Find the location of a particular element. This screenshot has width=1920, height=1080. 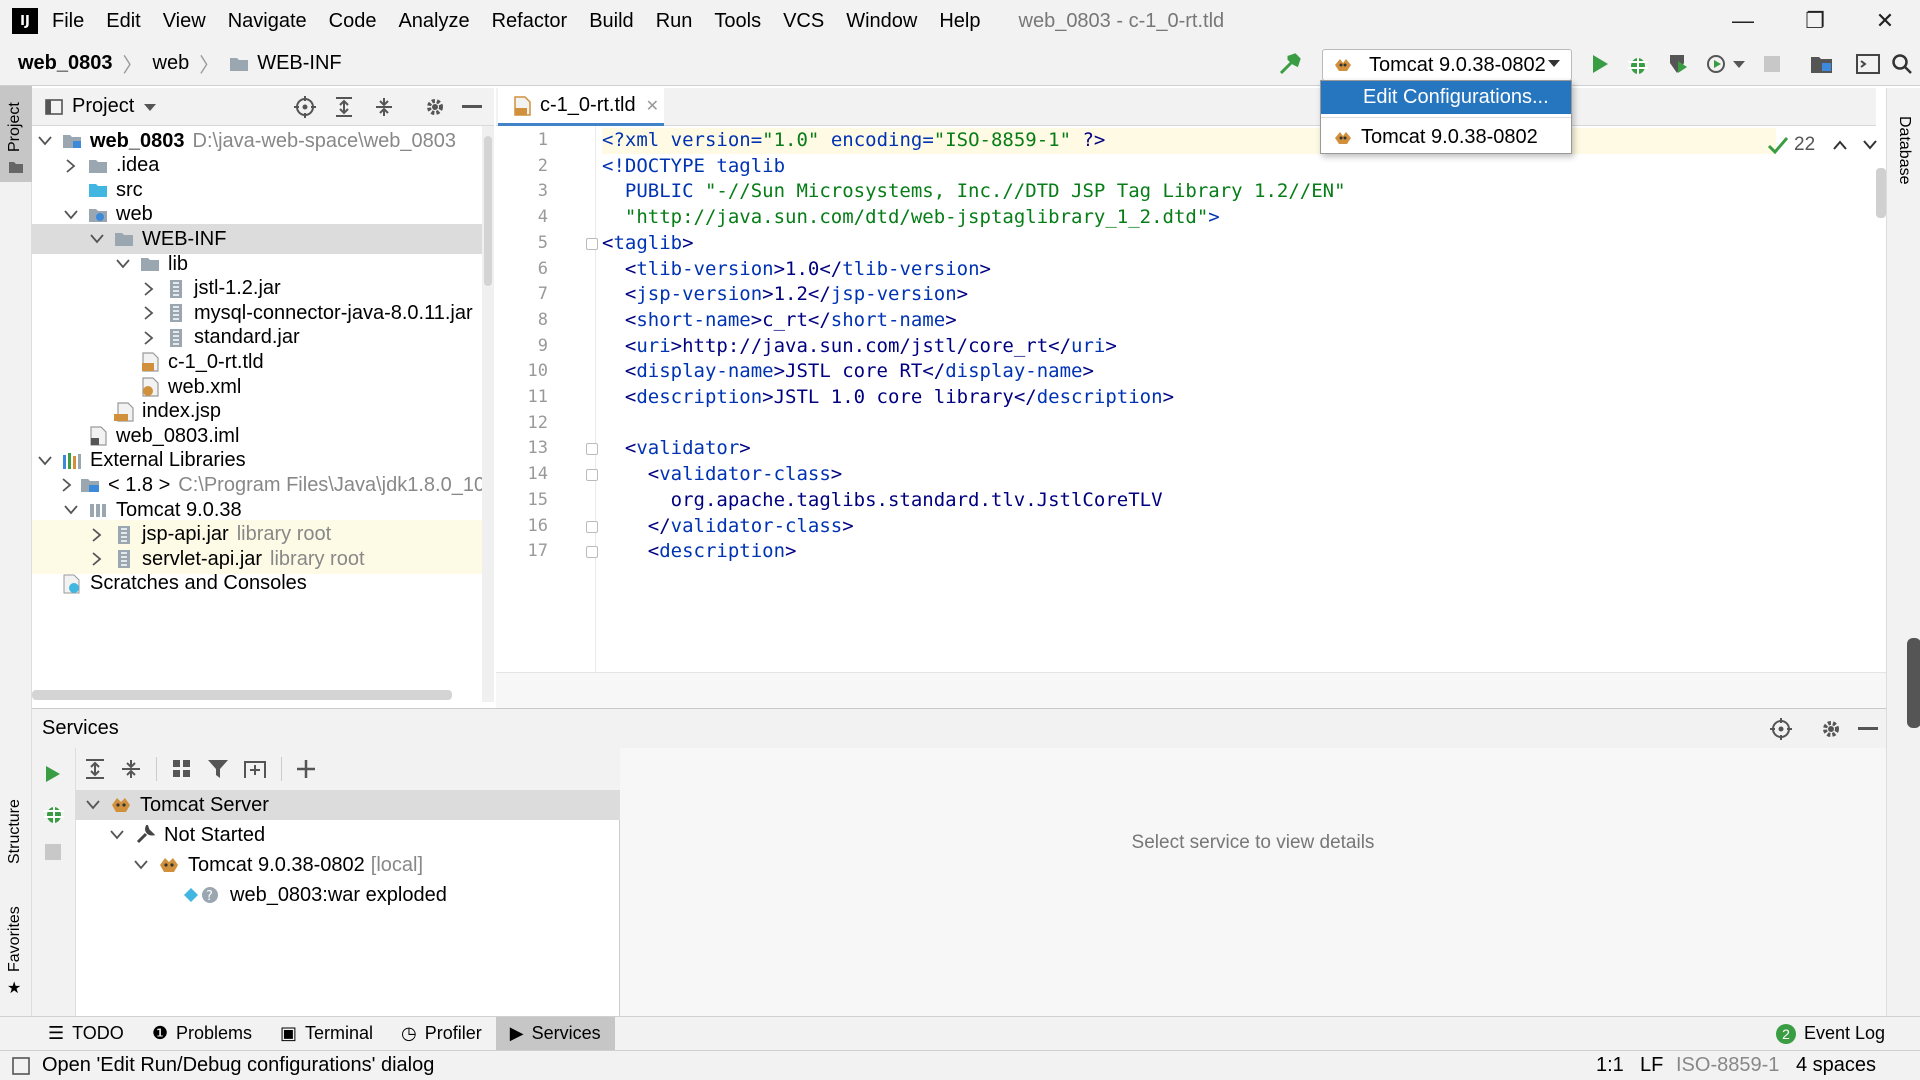

tab-problems: ❶ Problems is located at coordinates (202, 1034).